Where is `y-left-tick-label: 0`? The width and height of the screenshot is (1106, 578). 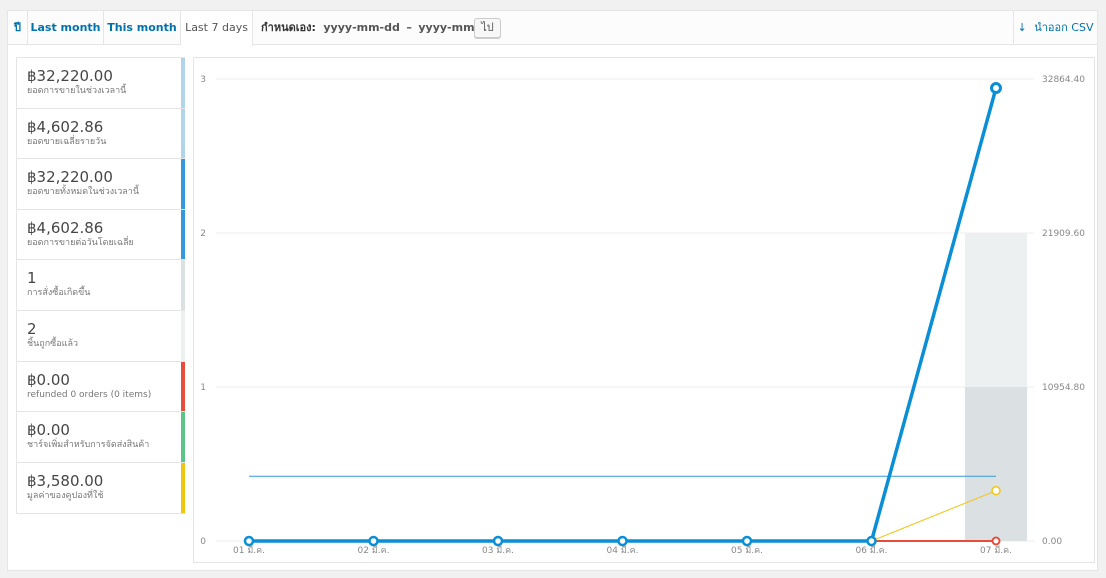 y-left-tick-label: 0 is located at coordinates (203, 542).